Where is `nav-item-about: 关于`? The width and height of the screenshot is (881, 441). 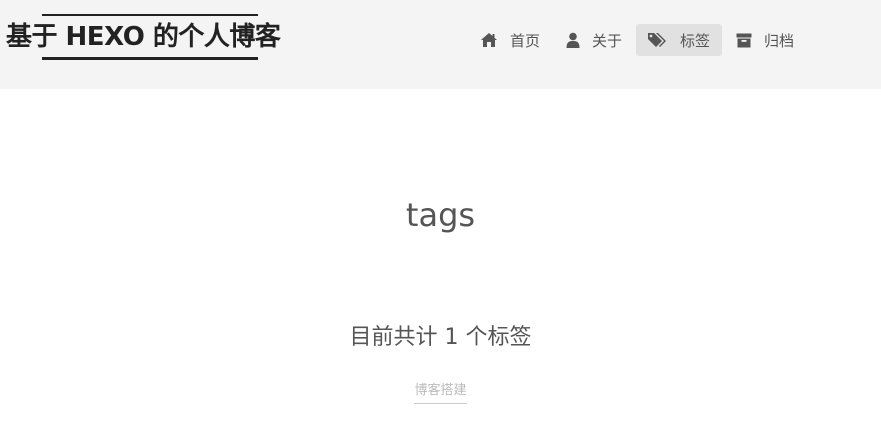 nav-item-about: 关于 is located at coordinates (594, 40).